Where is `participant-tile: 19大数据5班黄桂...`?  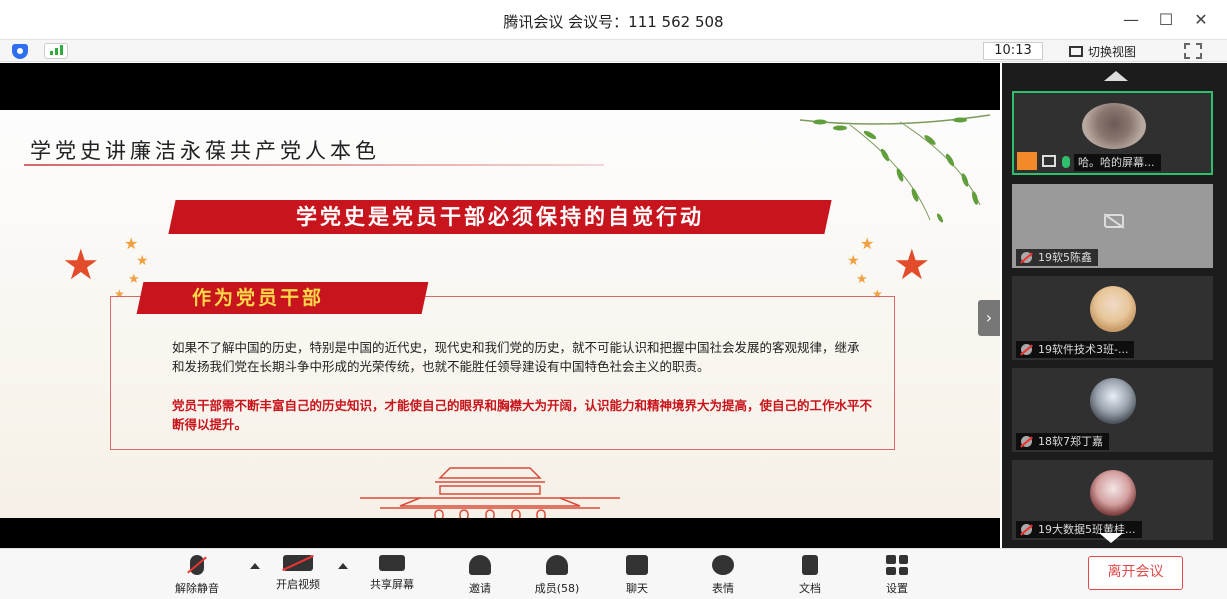
participant-tile: 19大数据5班黄桂... is located at coordinates (1112, 500).